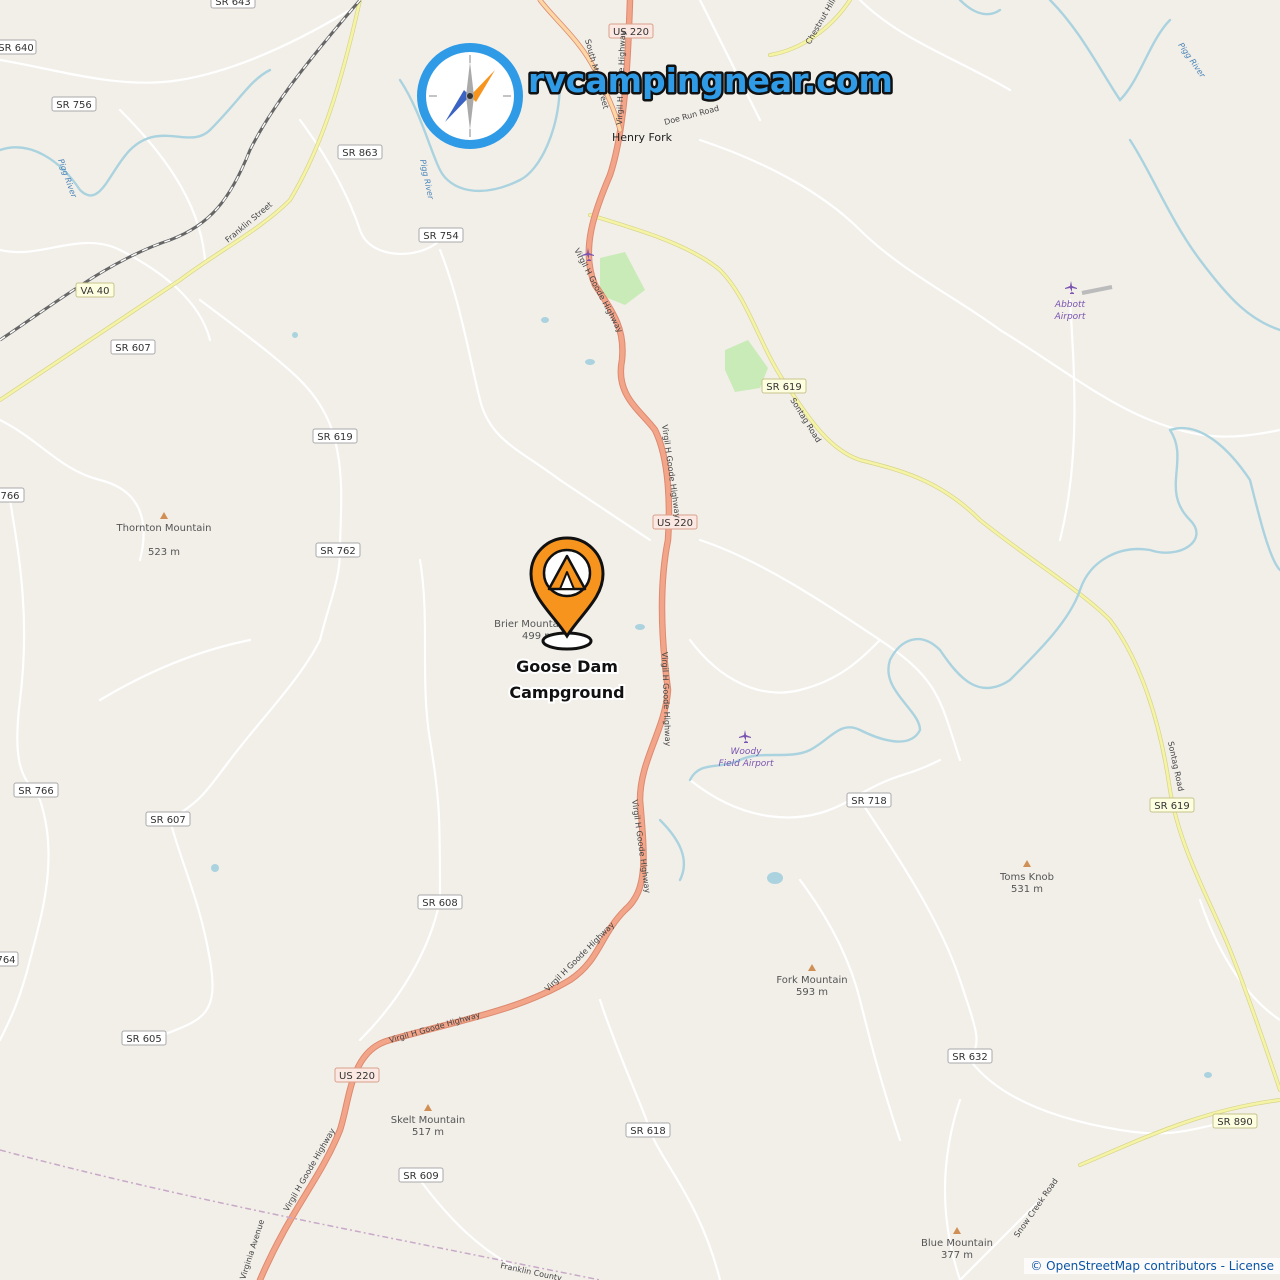 This screenshot has height=1280, width=1280. I want to click on svg-text: SR 754, so click(441, 236).